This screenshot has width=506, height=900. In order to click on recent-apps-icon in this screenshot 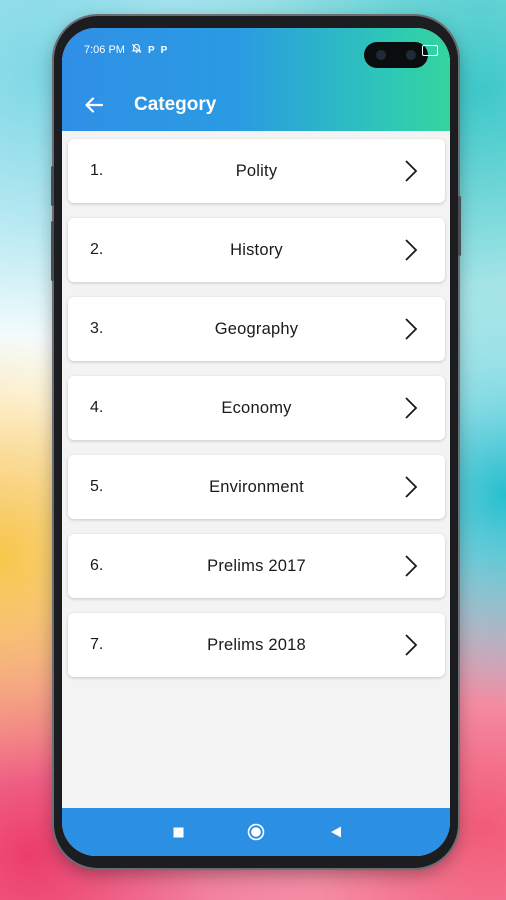, I will do `click(178, 832)`.